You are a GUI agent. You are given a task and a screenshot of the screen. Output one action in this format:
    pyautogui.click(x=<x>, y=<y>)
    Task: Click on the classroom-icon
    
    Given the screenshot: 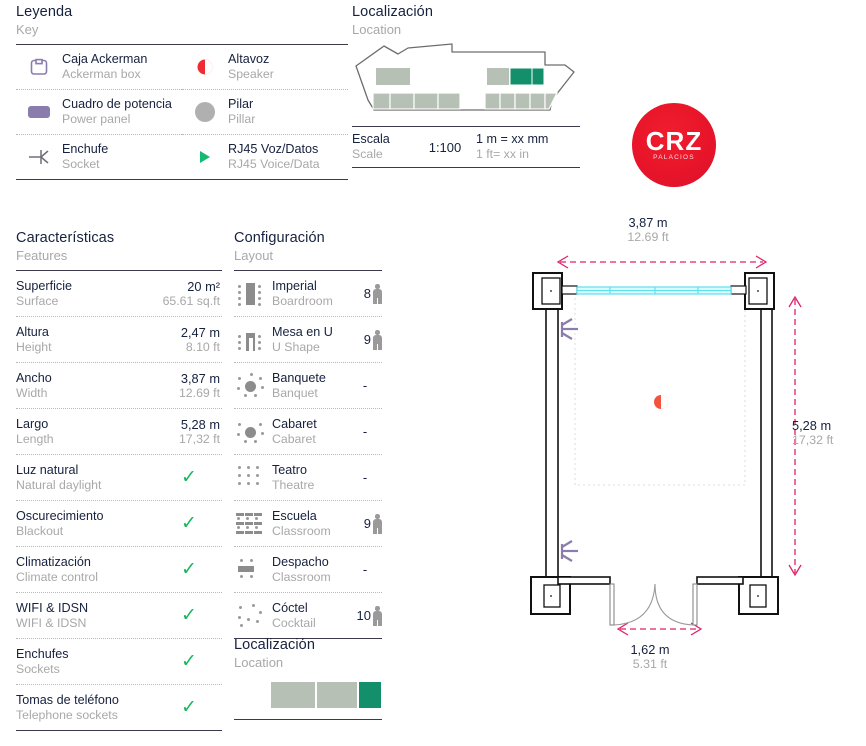 What is the action you would take?
    pyautogui.click(x=251, y=524)
    